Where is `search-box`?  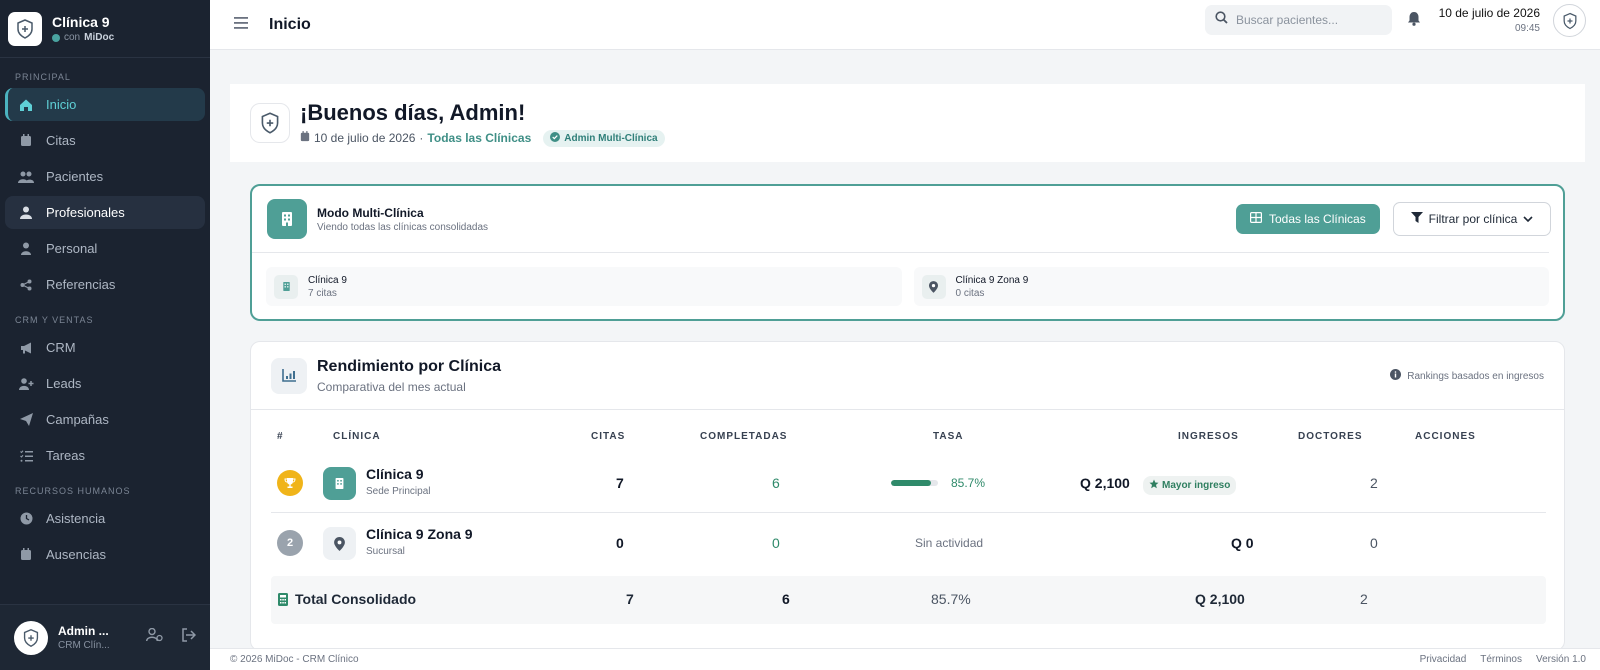
search-box is located at coordinates (1298, 20).